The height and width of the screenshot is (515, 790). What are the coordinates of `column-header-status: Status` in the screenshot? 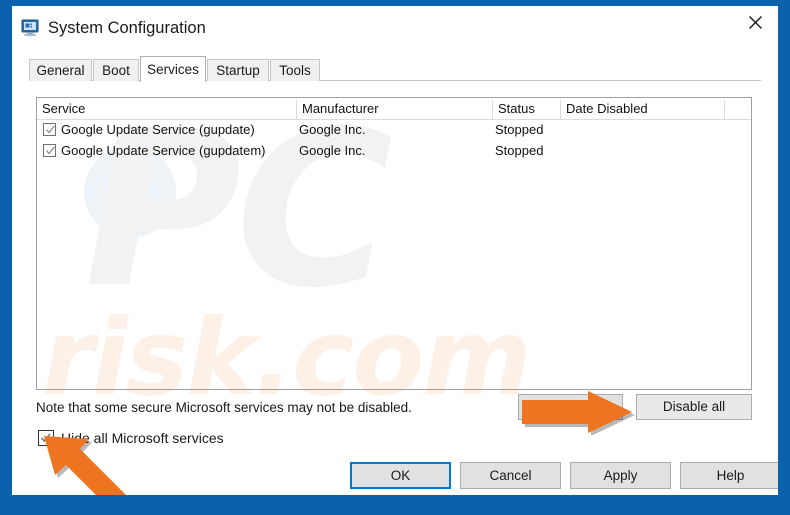 It's located at (527, 109).